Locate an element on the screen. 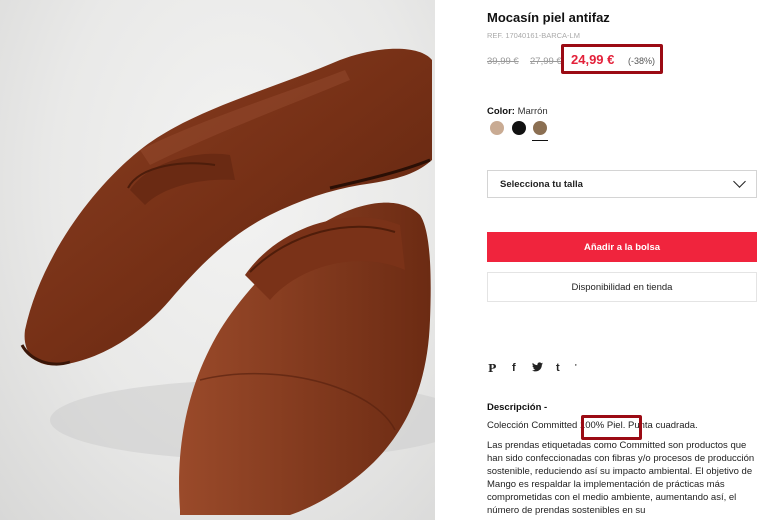 This screenshot has width=777, height=520. product-reference: REF. 17040161-BARCA-LM is located at coordinates (533, 35).